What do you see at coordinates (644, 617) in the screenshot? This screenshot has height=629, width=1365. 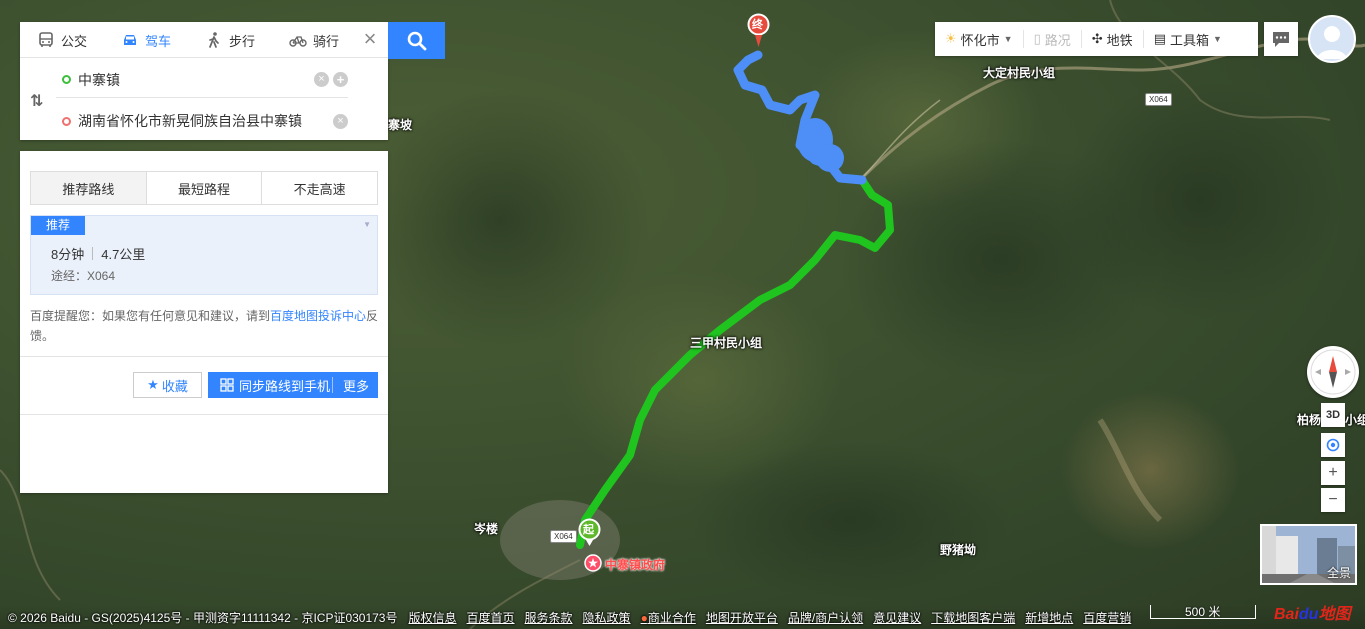 I see `fire-icon: ●` at bounding box center [644, 617].